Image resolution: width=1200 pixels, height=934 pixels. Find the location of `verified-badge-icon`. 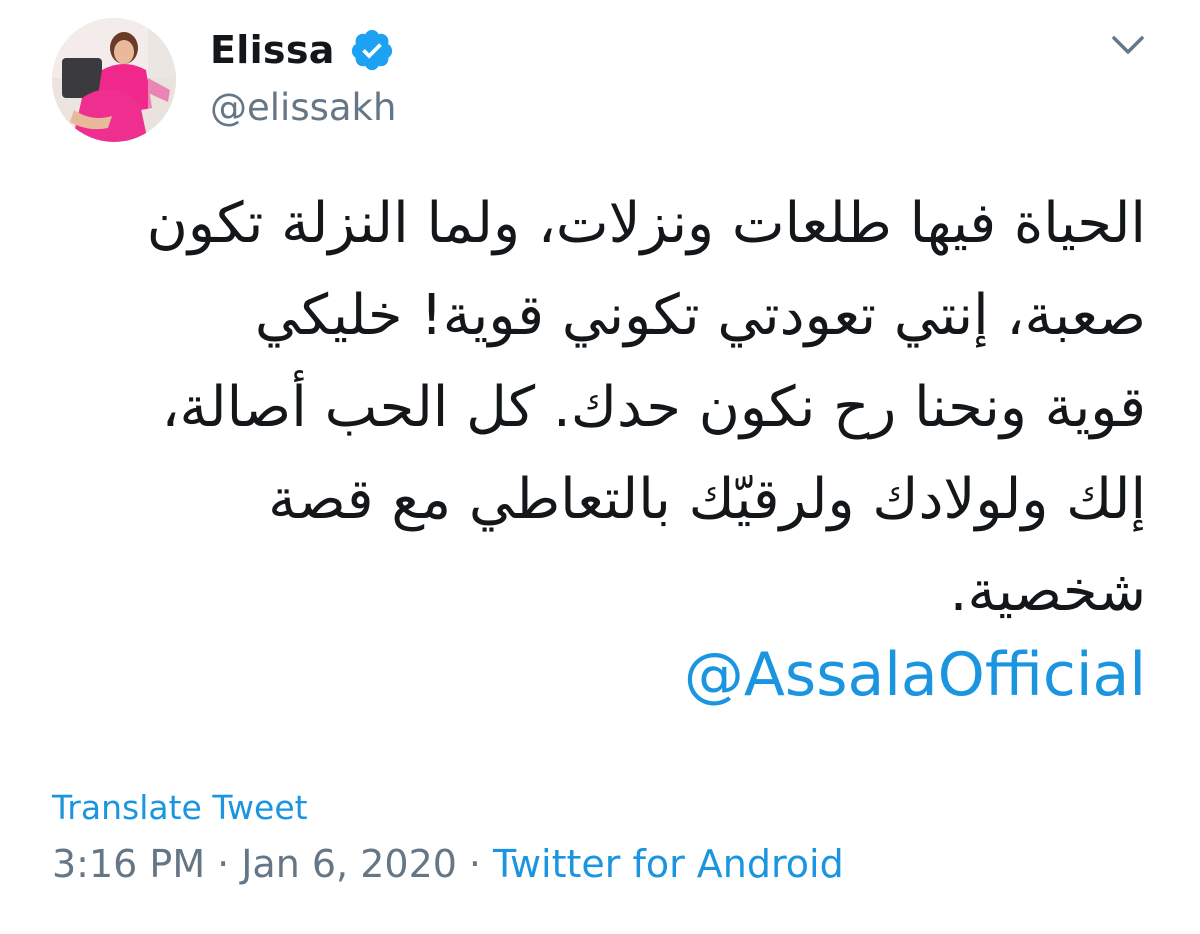

verified-badge-icon is located at coordinates (372, 50).